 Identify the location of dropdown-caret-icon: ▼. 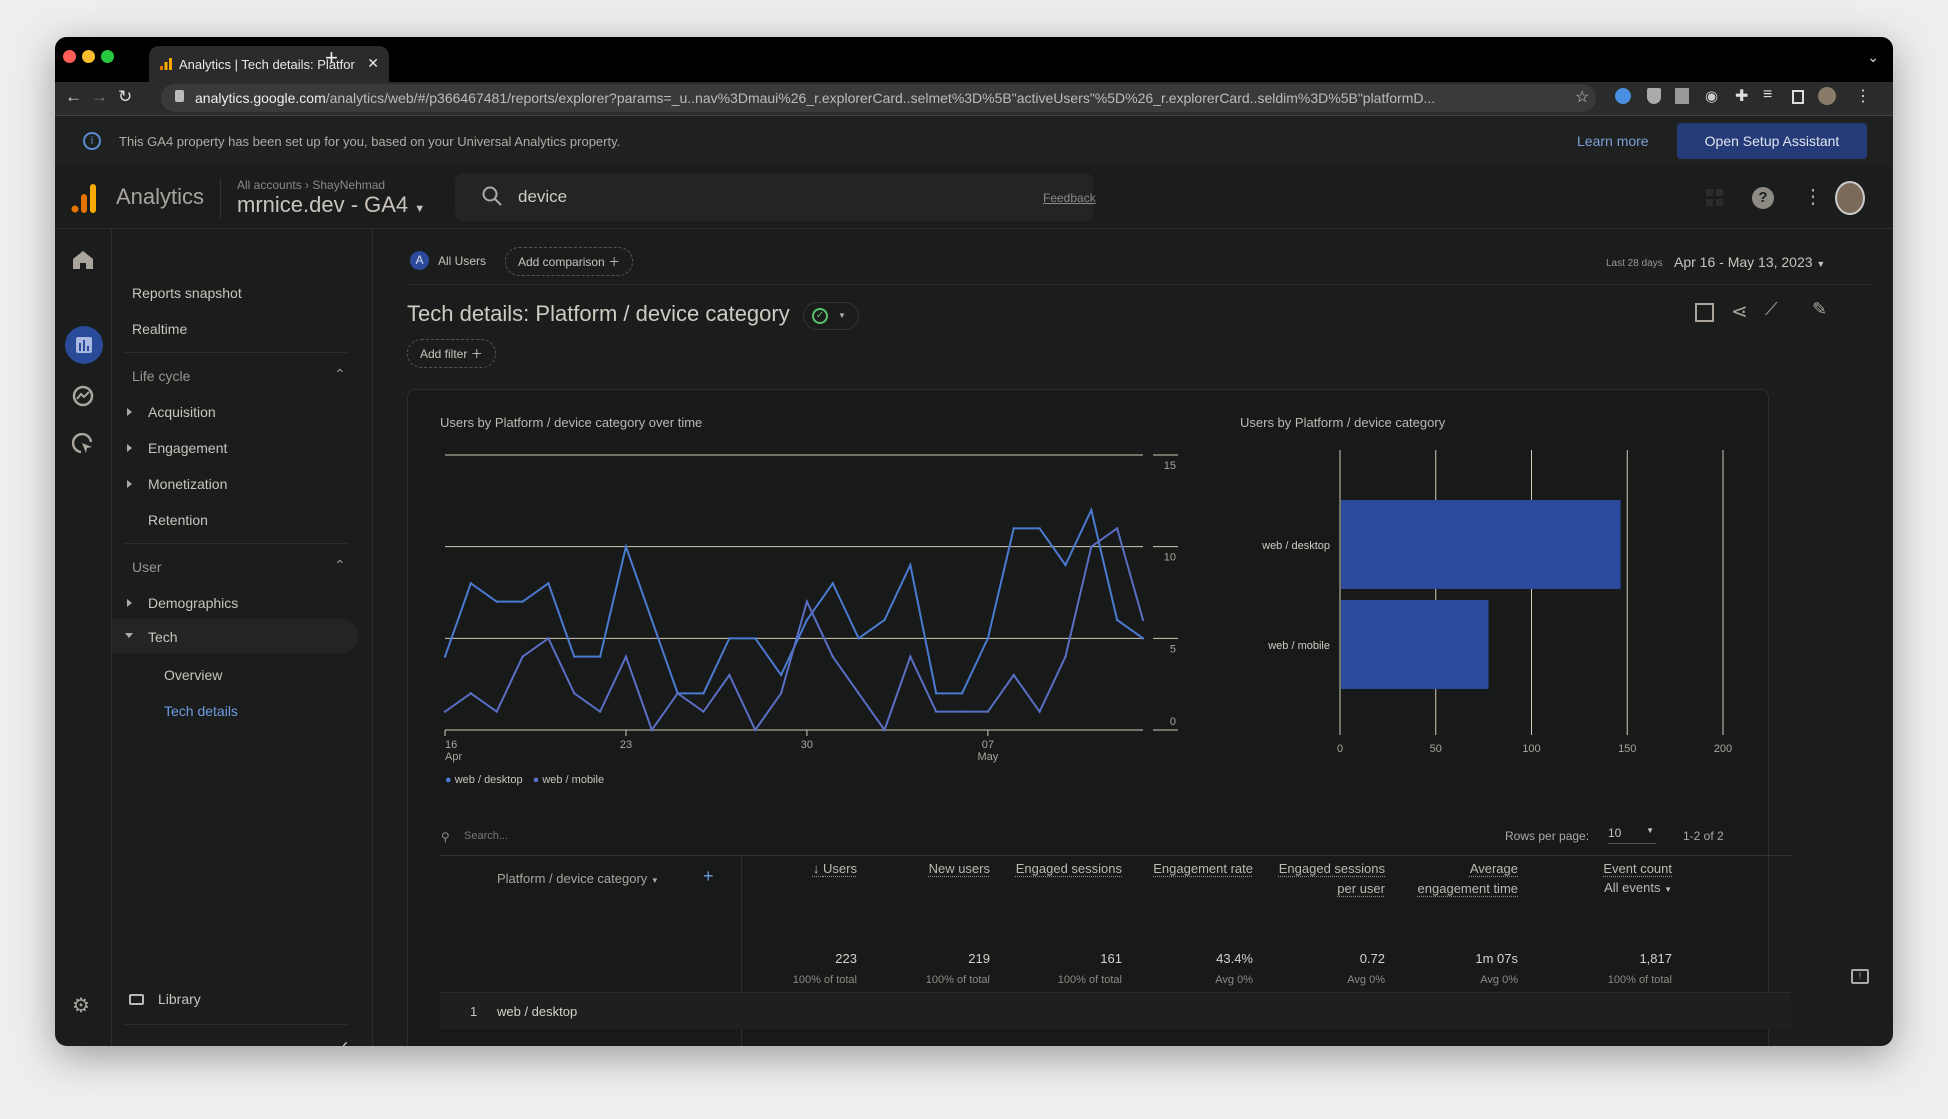
(1668, 889).